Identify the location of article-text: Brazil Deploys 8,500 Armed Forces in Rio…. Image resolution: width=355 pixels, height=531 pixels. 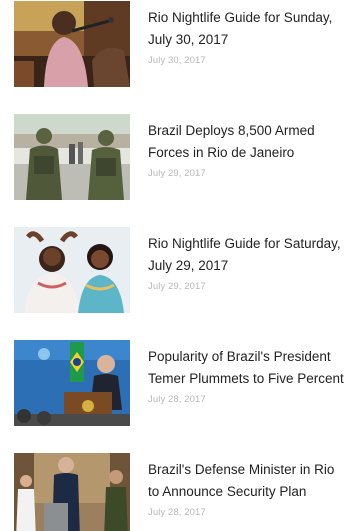
(251, 149).